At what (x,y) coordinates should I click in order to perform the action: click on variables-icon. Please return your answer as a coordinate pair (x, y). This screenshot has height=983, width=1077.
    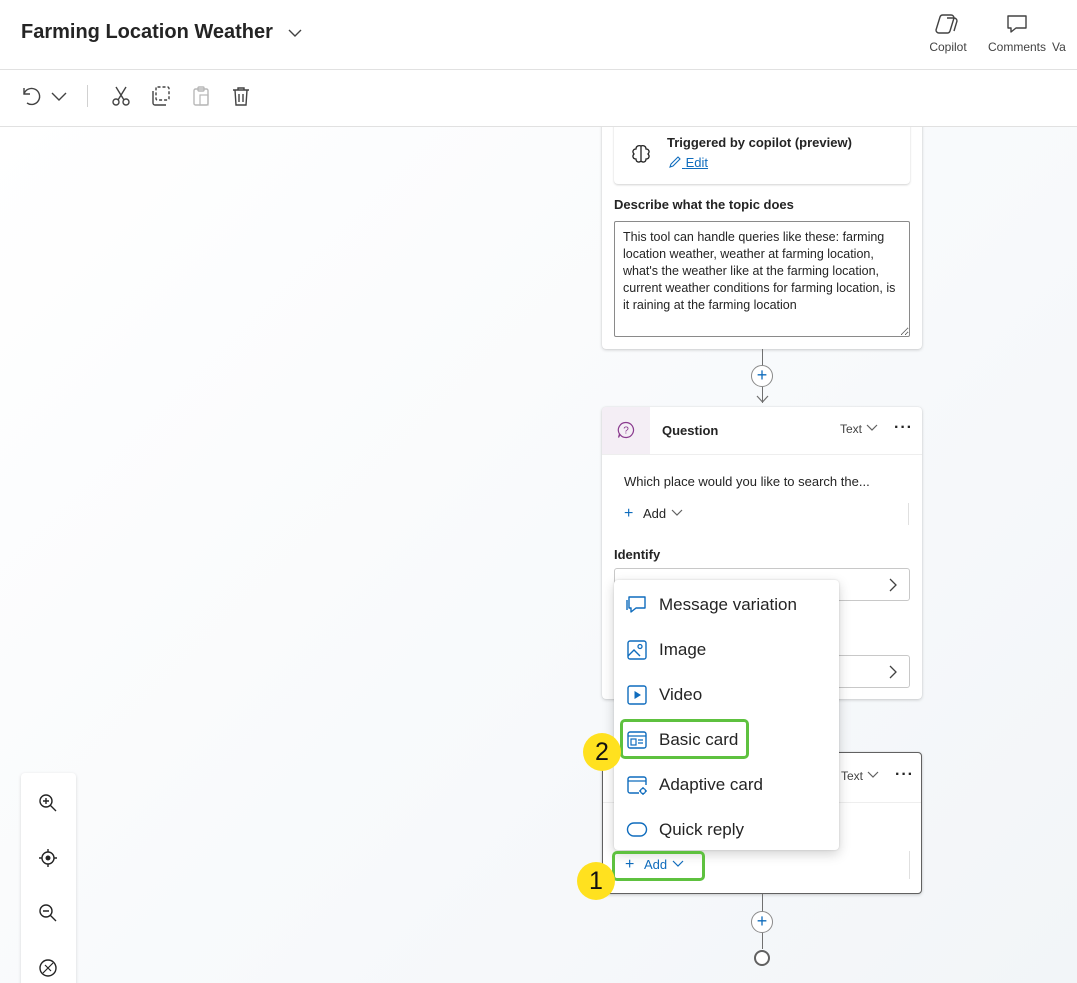
    Looking at the image, I should click on (1064, 26).